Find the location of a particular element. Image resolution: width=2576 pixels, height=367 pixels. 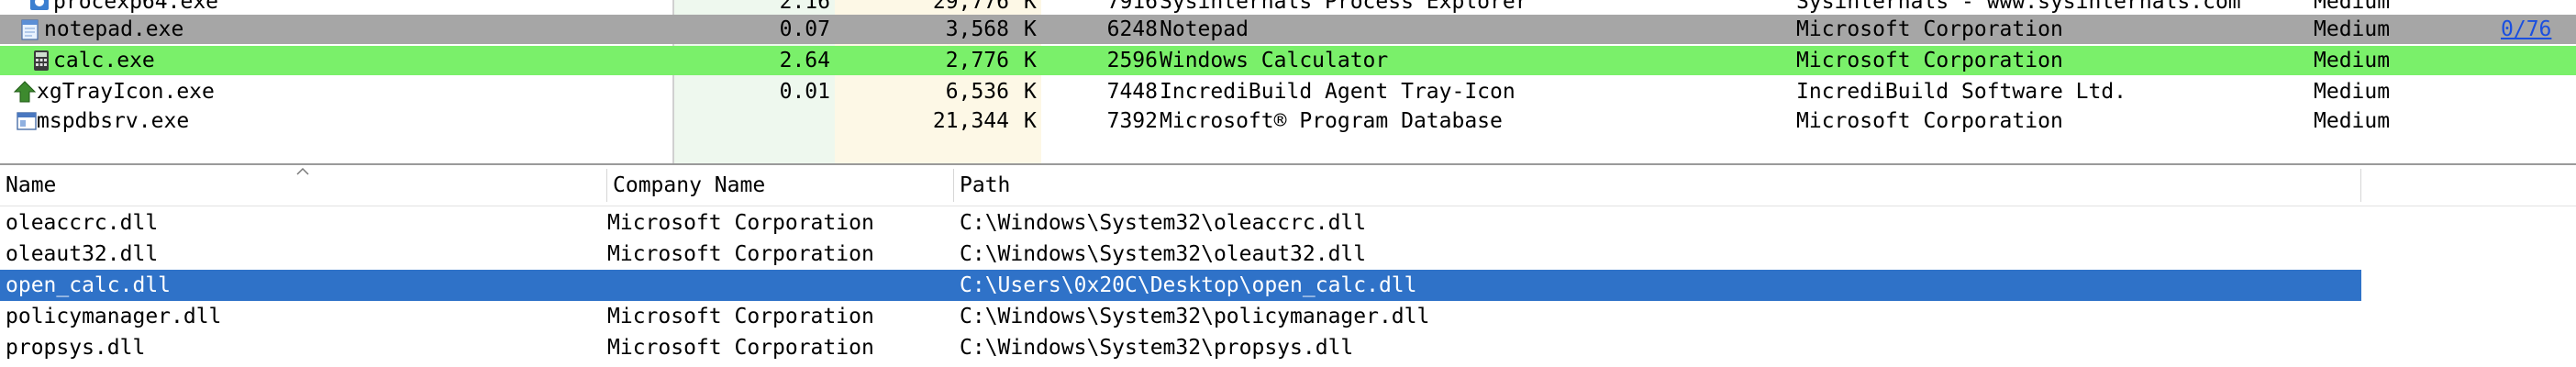

process-description: IncrediBuild Agent Tray-Icon is located at coordinates (1338, 92).